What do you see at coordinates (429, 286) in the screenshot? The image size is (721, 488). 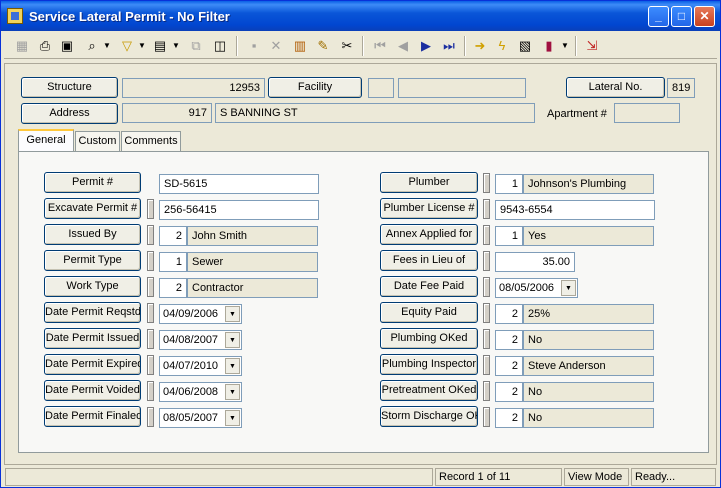 I see `date-fee-paid-button: Date Fee Paid` at bounding box center [429, 286].